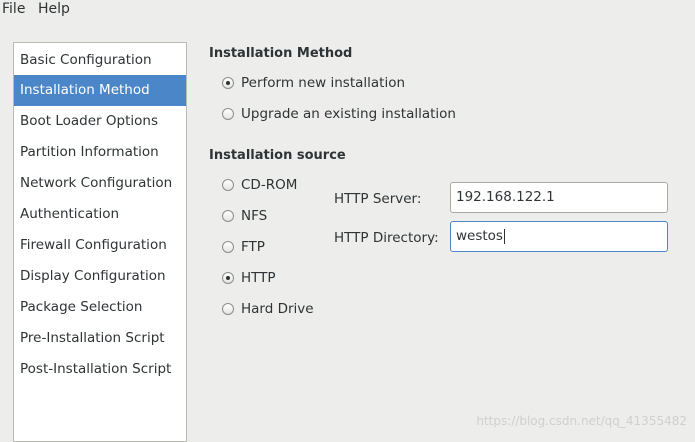 The width and height of the screenshot is (695, 442). Describe the element at coordinates (13, 9) in the screenshot. I see `menu-file: File` at that location.